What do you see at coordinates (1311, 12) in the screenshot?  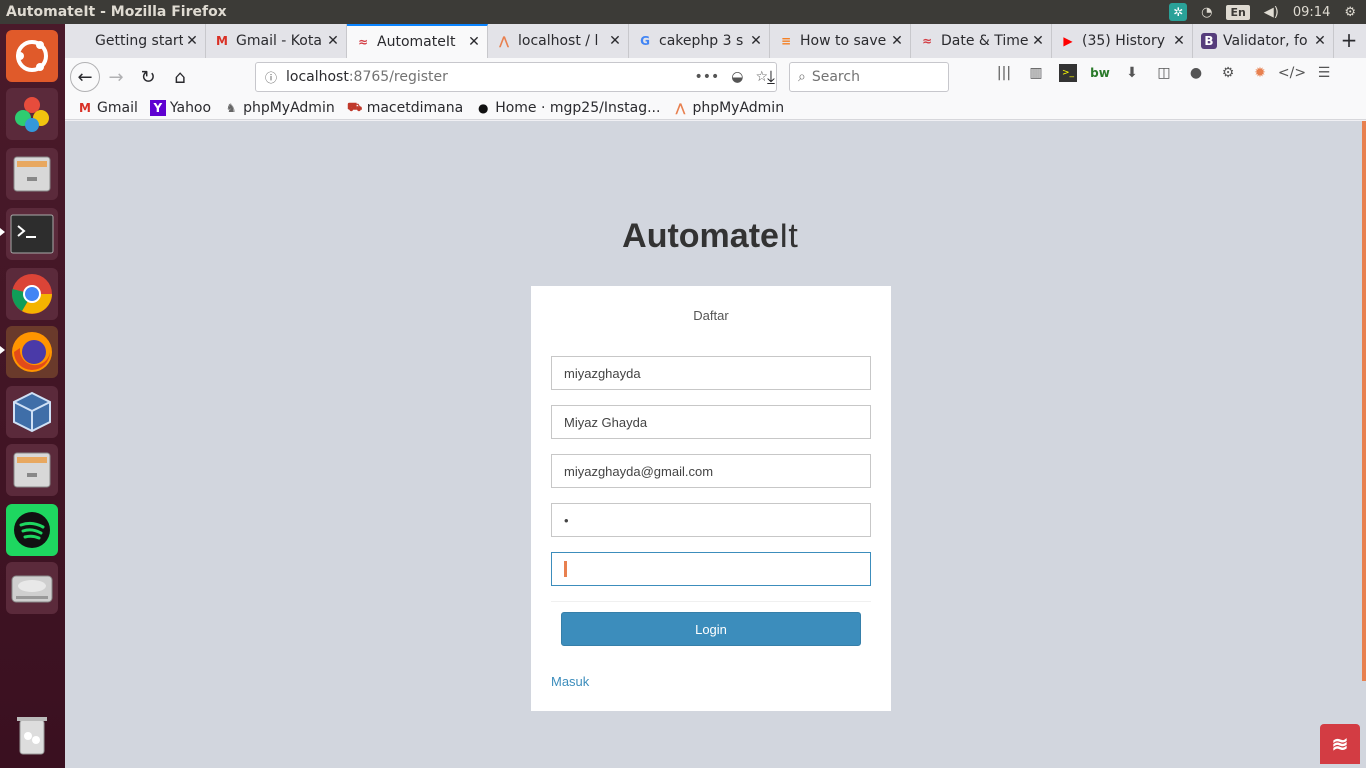 I see `clock: 09:14` at bounding box center [1311, 12].